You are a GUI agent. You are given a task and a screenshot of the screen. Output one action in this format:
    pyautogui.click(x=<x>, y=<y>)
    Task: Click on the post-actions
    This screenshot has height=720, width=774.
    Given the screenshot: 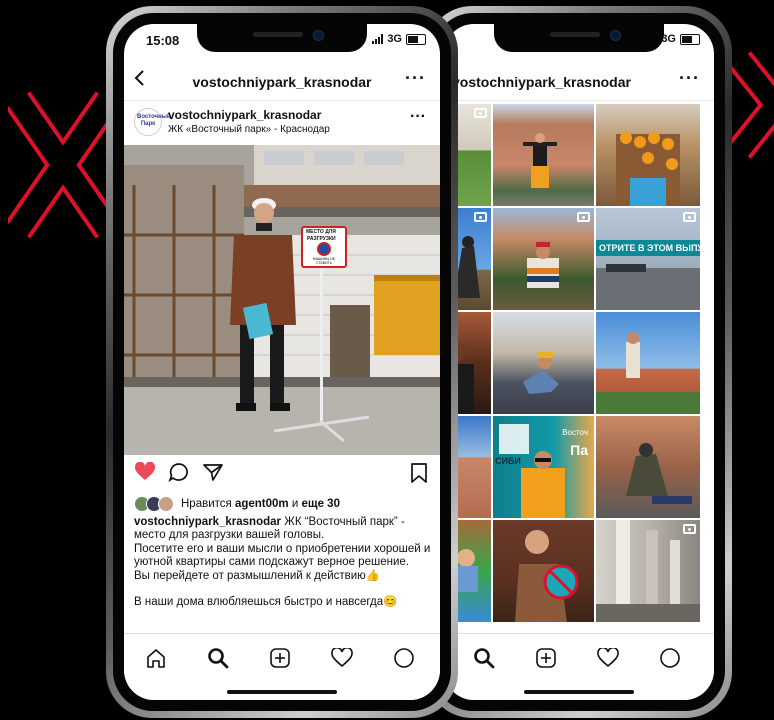 What is the action you would take?
    pyautogui.click(x=282, y=475)
    